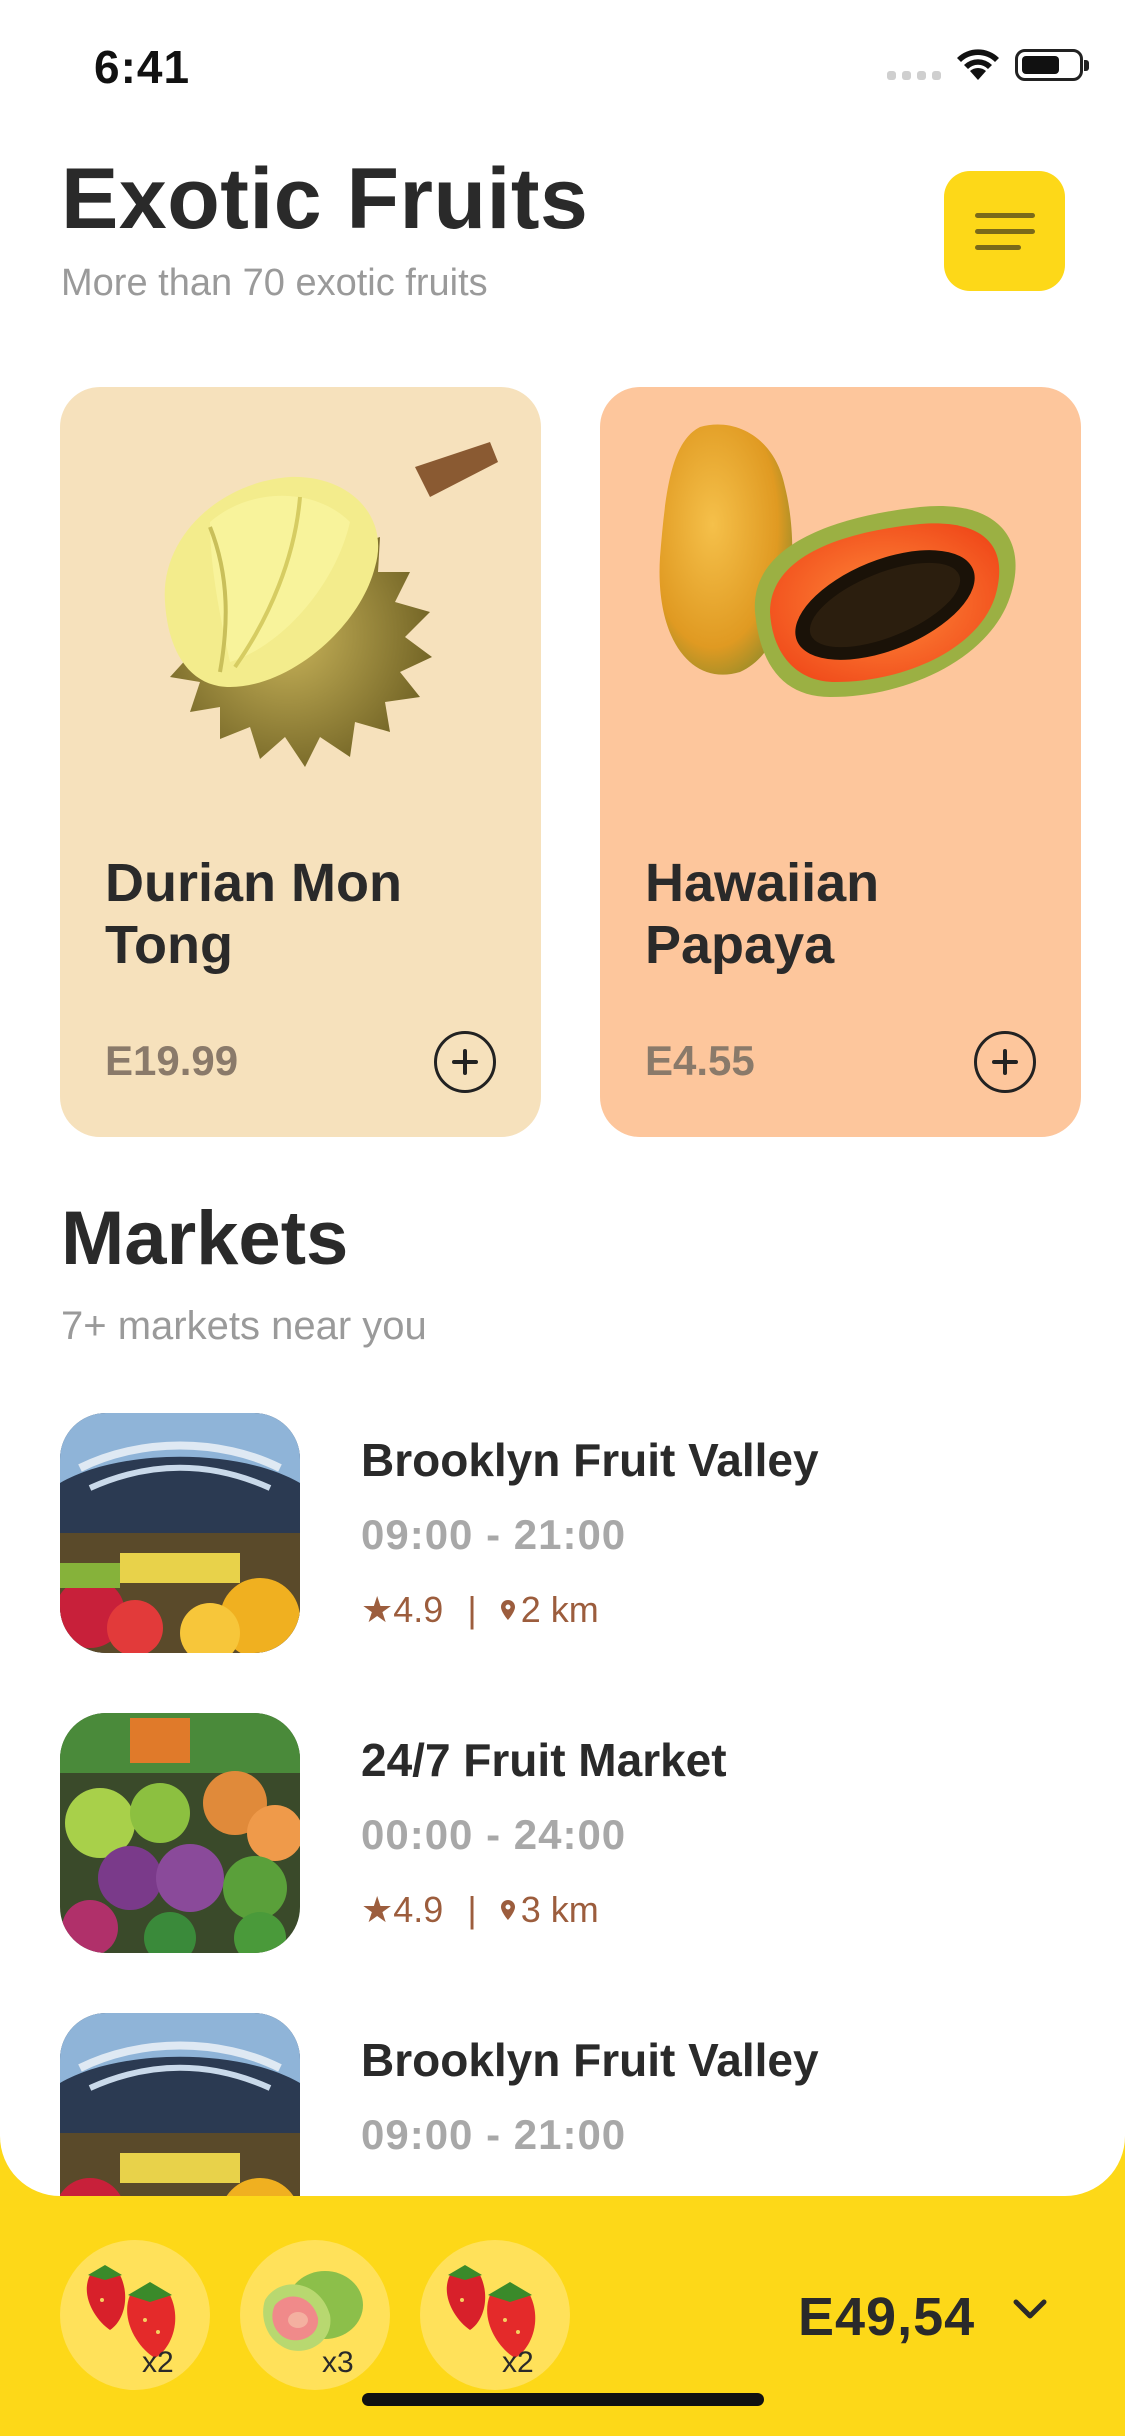 This screenshot has width=1125, height=2436. What do you see at coordinates (1052, 65) in the screenshot?
I see `battery-icon` at bounding box center [1052, 65].